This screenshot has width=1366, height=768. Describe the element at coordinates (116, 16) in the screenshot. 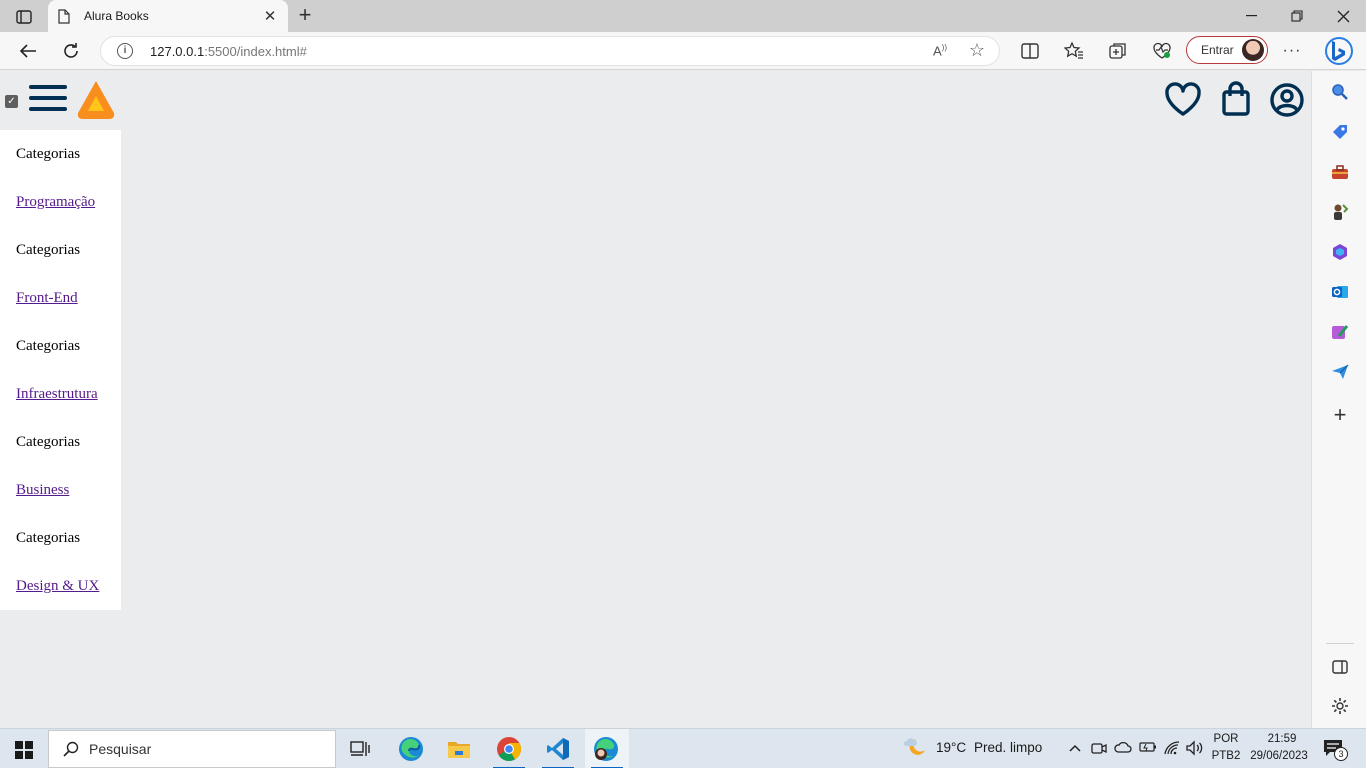

I see `tab-title: Alura Books` at that location.